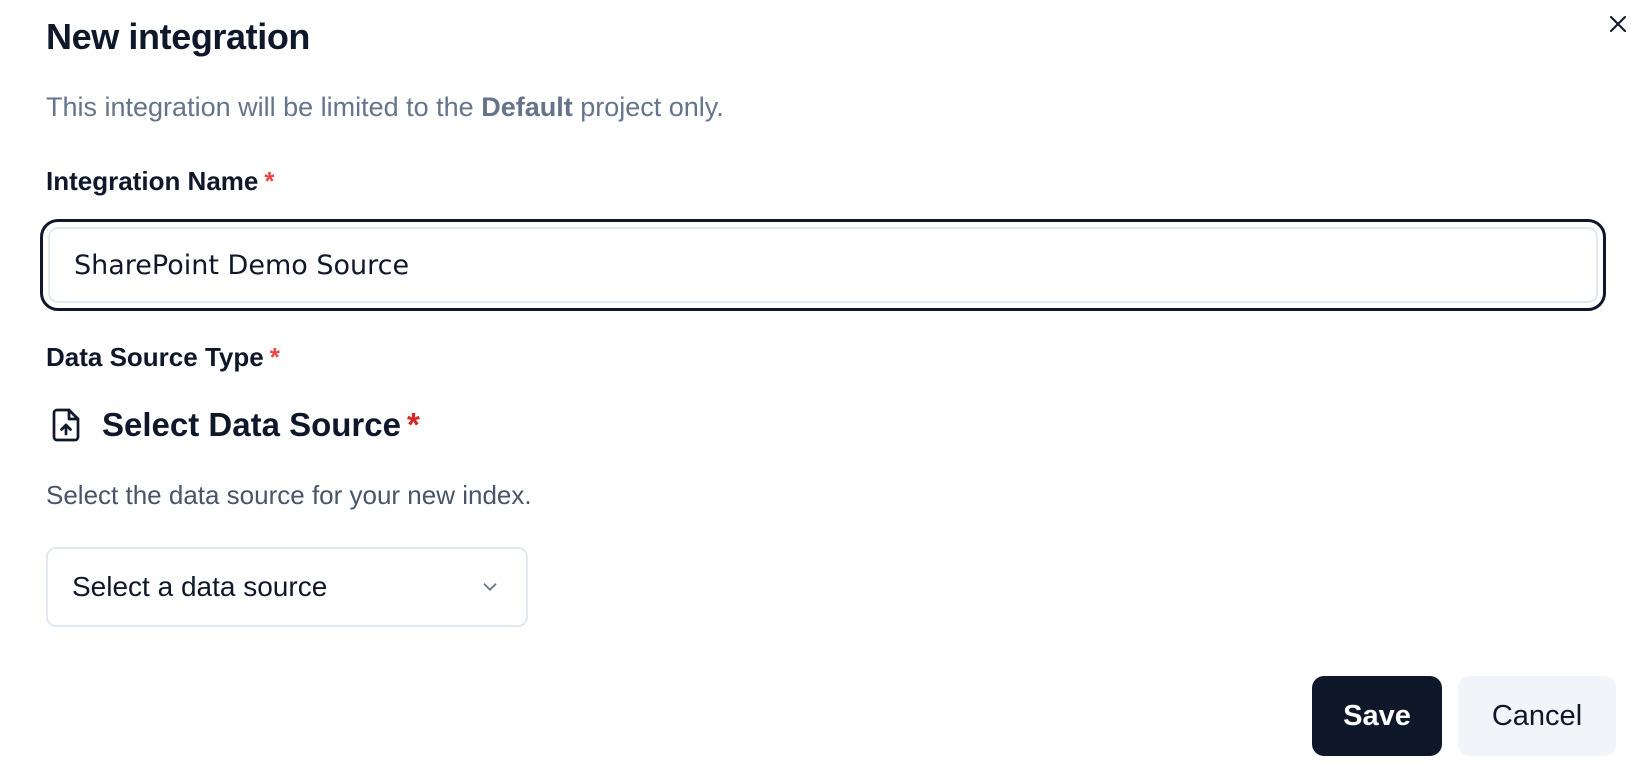 The height and width of the screenshot is (778, 1642). I want to click on data-source-select: Select a data source, so click(287, 587).